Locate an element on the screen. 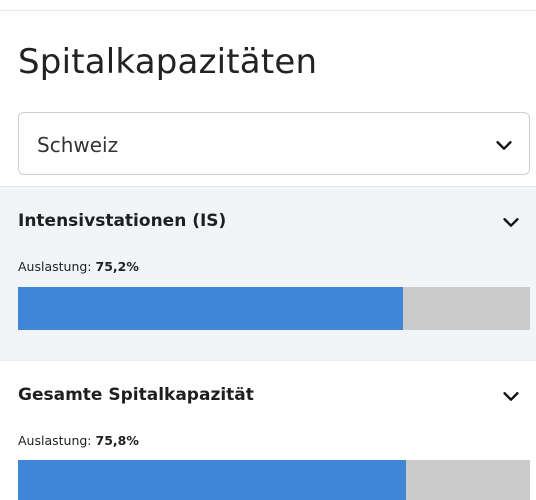  region-select-value: Schweiz is located at coordinates (78, 145).